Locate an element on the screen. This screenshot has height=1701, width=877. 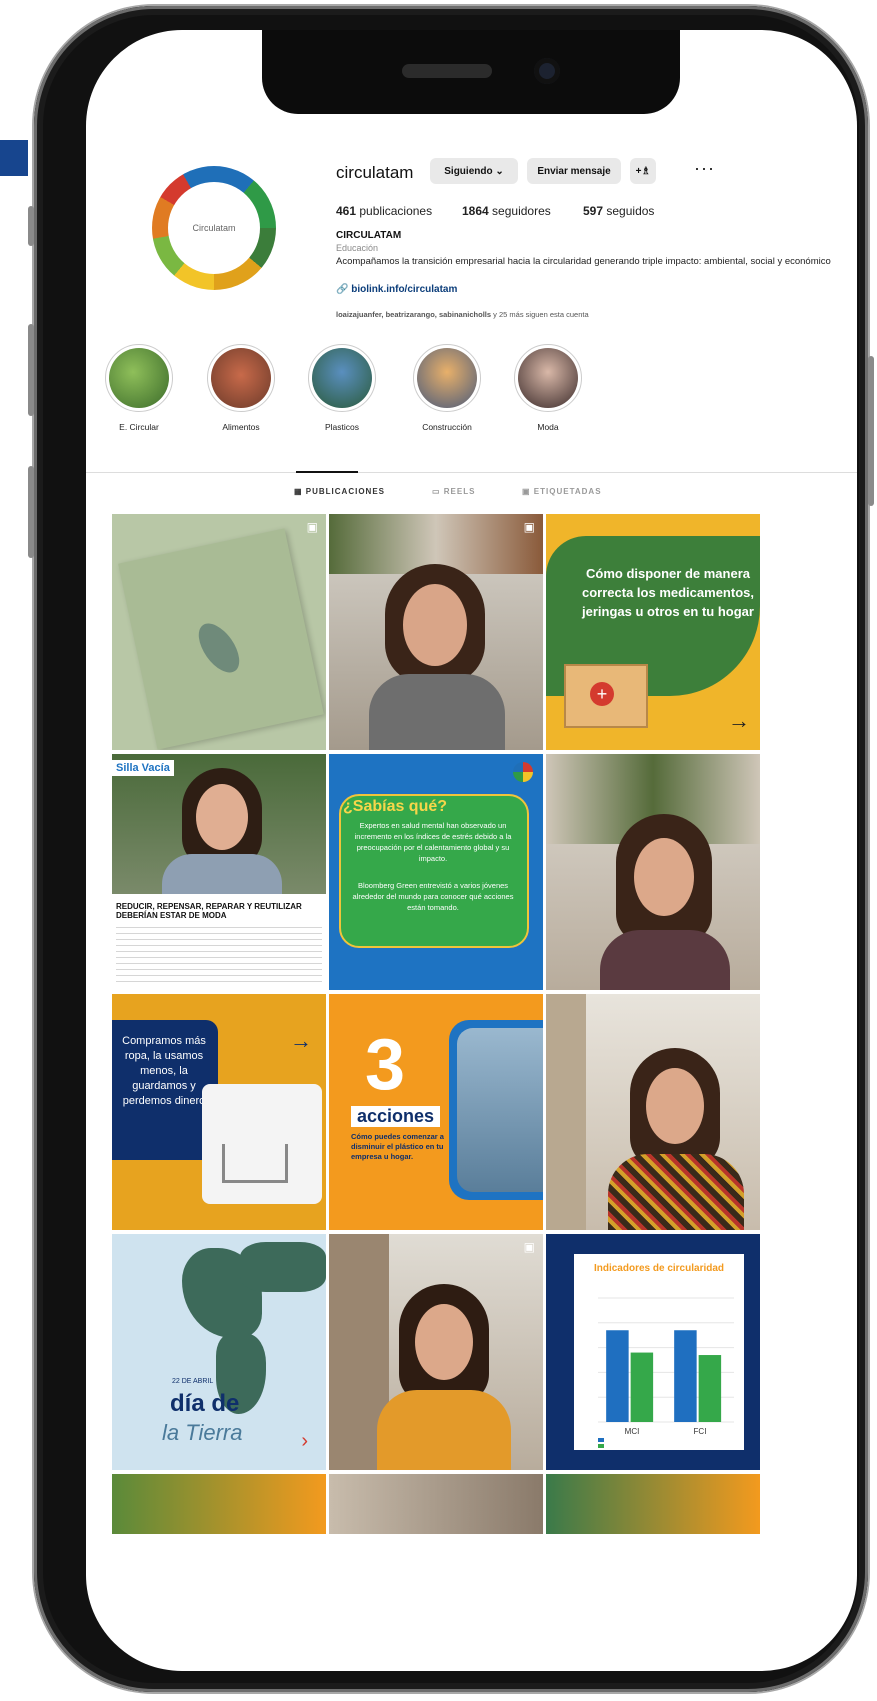
highlight-alimentos: Alimentos is located at coordinates (241, 388).